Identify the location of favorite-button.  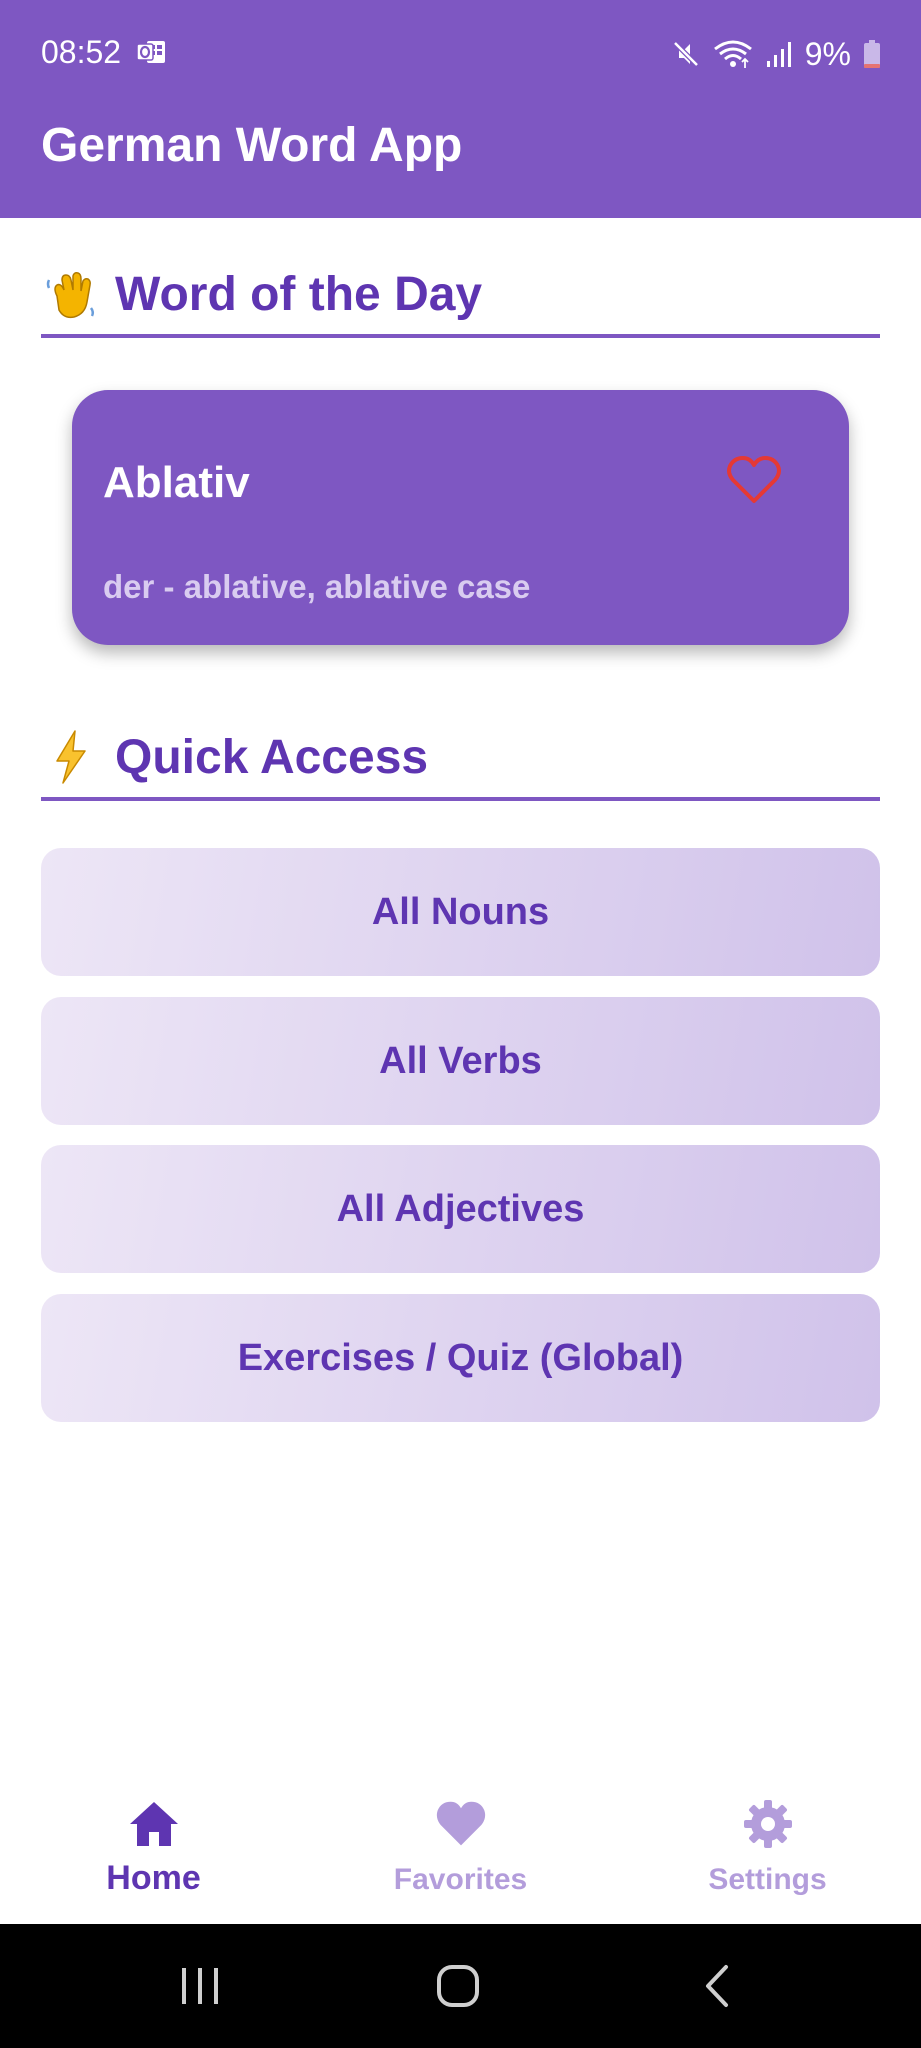
(754, 480).